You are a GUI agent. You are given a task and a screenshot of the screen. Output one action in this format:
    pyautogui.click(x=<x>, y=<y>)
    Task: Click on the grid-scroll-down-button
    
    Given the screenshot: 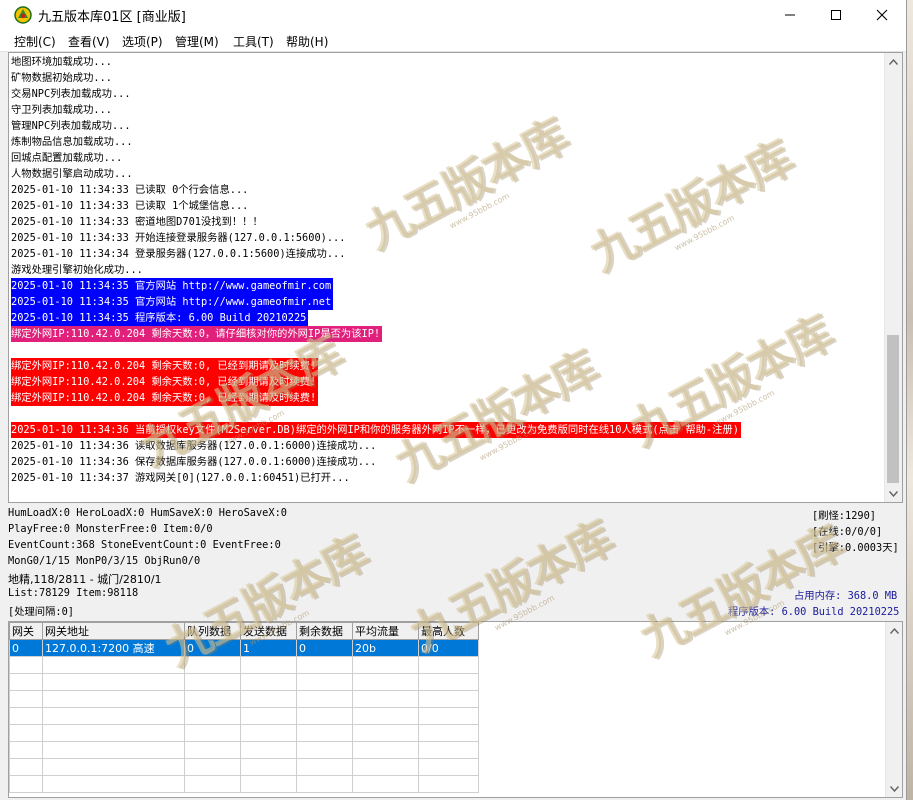 What is the action you would take?
    pyautogui.click(x=894, y=788)
    